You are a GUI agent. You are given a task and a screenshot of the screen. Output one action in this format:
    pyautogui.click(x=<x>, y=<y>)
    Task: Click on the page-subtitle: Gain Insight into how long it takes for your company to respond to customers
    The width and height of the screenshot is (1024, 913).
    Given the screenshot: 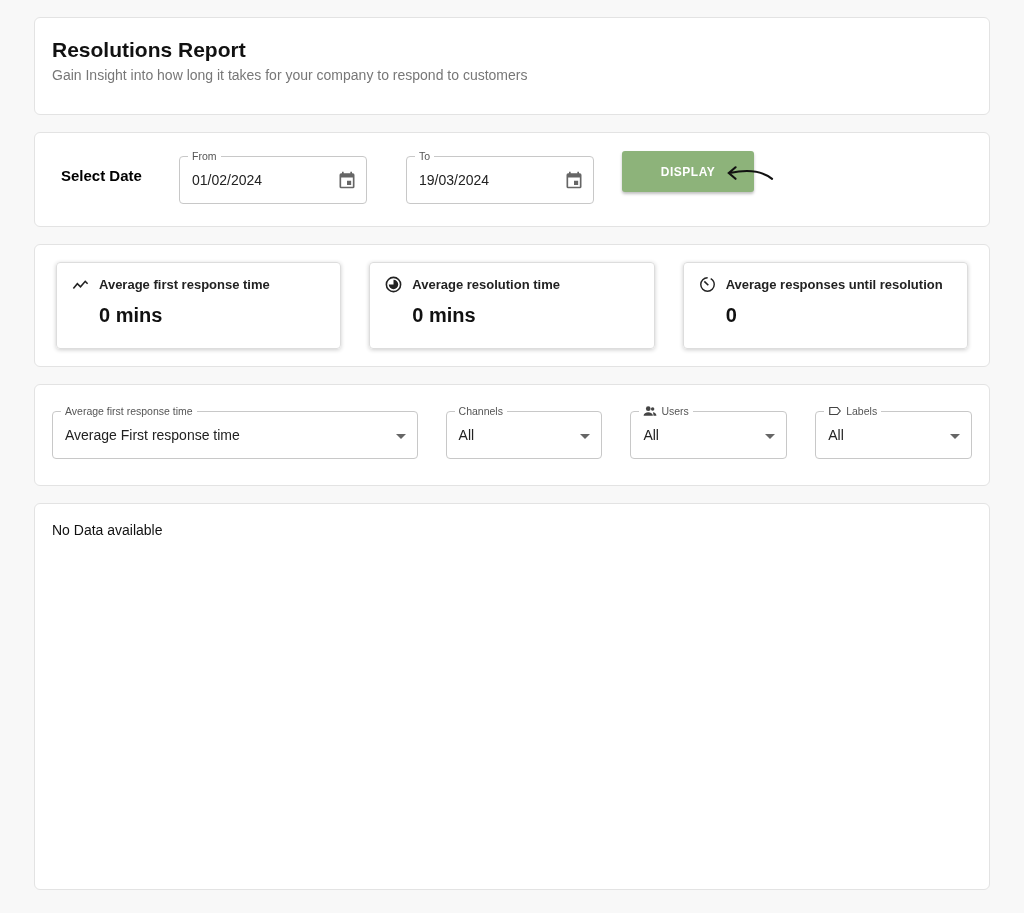 What is the action you would take?
    pyautogui.click(x=290, y=75)
    